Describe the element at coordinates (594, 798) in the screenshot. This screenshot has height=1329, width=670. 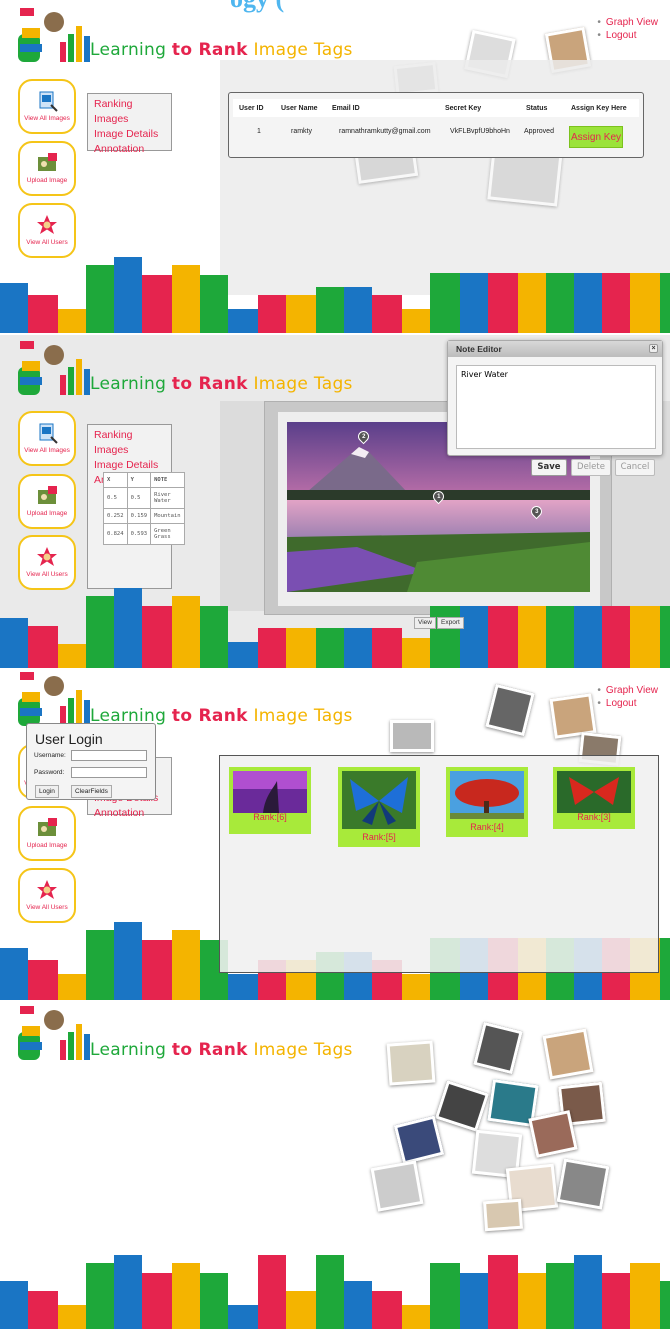
I see `ranked-image-card: Rank:[3]` at that location.